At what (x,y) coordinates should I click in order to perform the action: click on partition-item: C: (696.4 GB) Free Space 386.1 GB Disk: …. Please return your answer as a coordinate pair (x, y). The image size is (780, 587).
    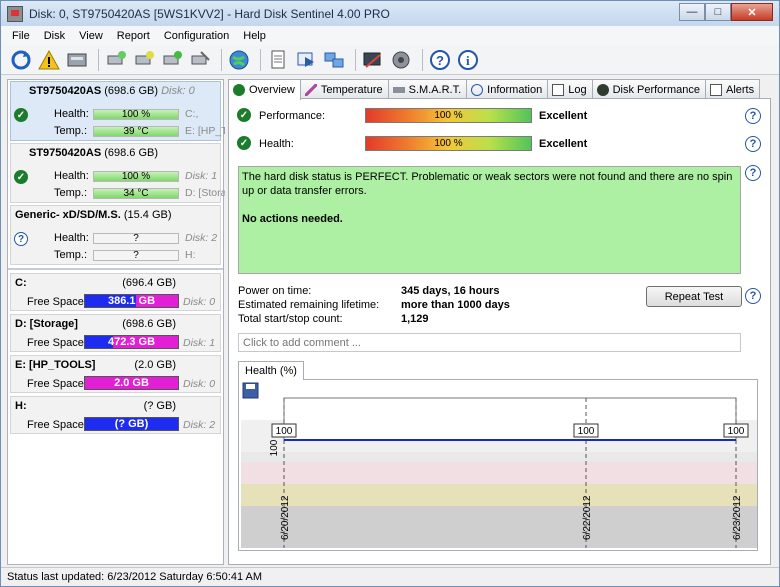
    Looking at the image, I should click on (115, 292).